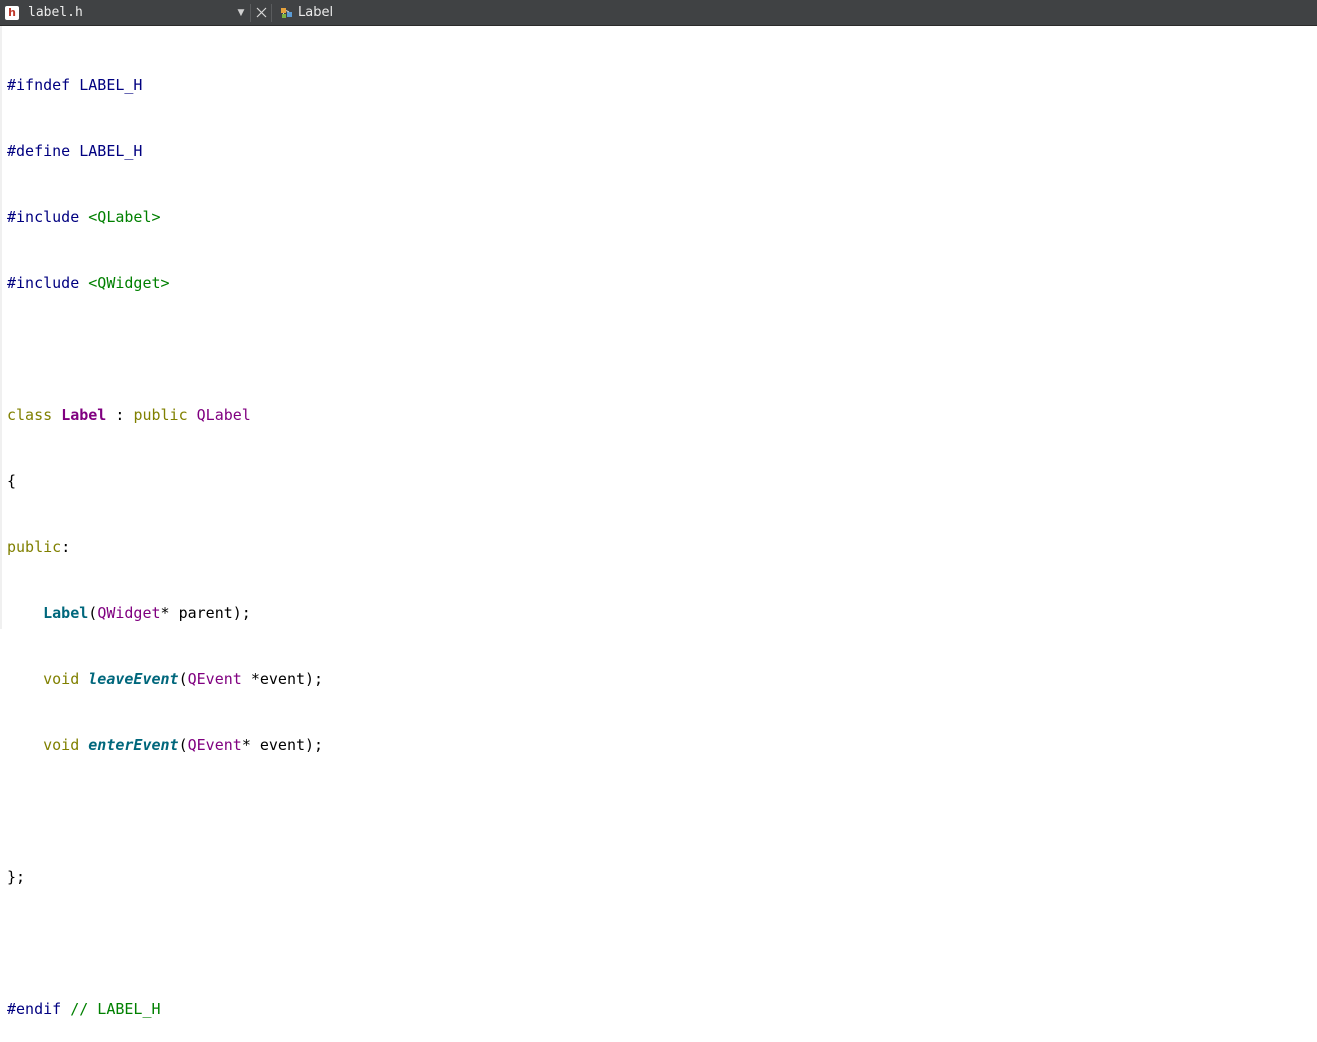 The width and height of the screenshot is (1317, 1042). Describe the element at coordinates (30, 415) in the screenshot. I see `keyword: class` at that location.